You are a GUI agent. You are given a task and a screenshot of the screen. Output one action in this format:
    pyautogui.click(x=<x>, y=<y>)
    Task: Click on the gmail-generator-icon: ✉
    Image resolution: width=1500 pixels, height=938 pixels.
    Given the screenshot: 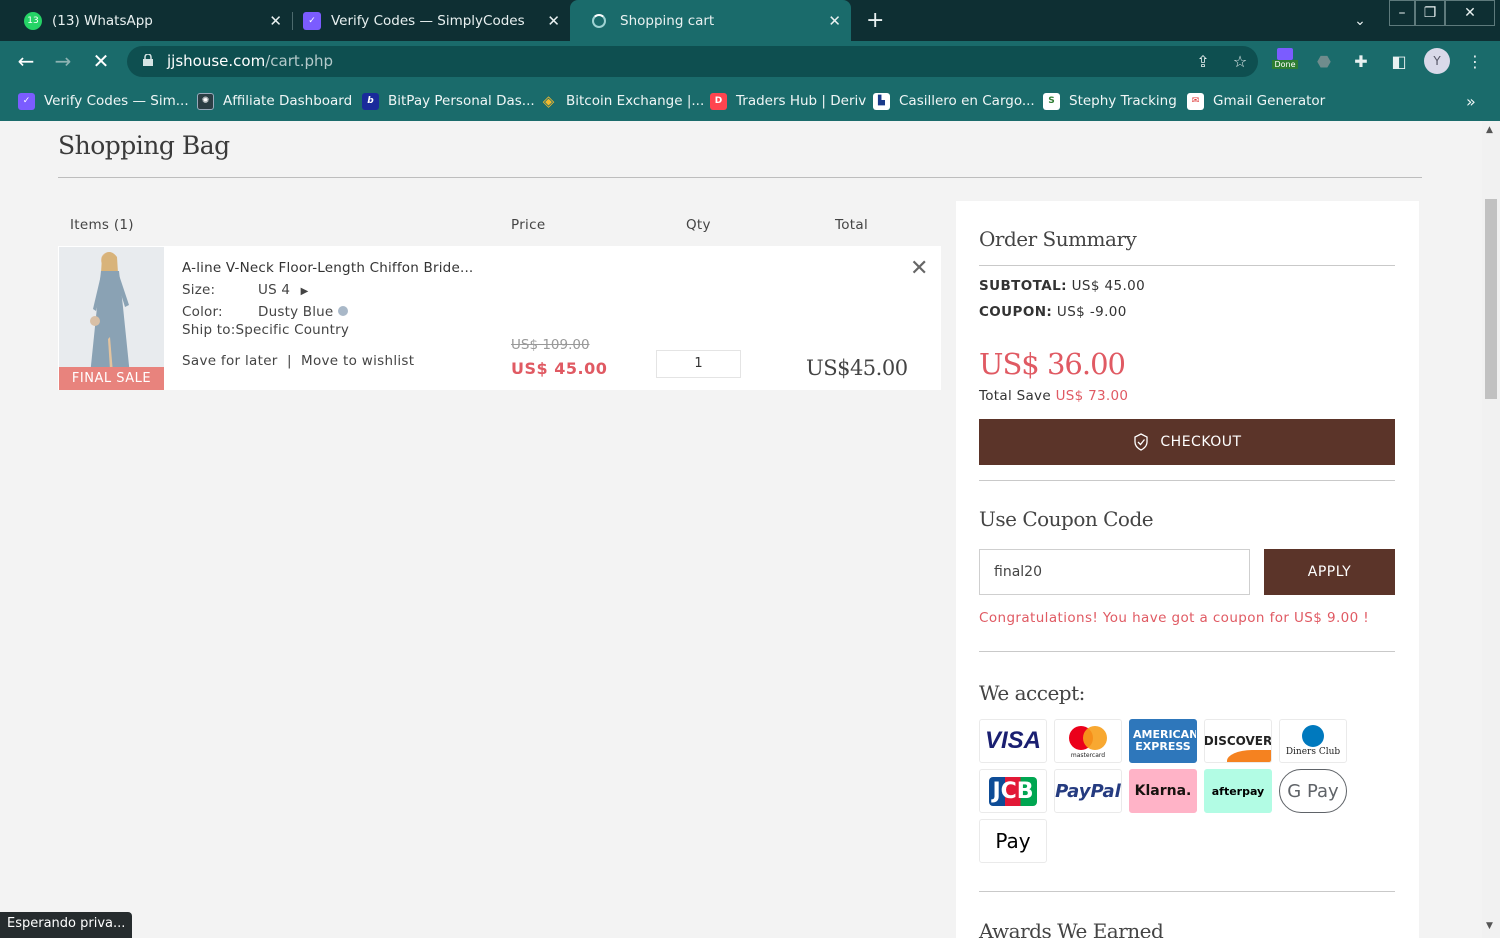 What is the action you would take?
    pyautogui.click(x=1195, y=101)
    